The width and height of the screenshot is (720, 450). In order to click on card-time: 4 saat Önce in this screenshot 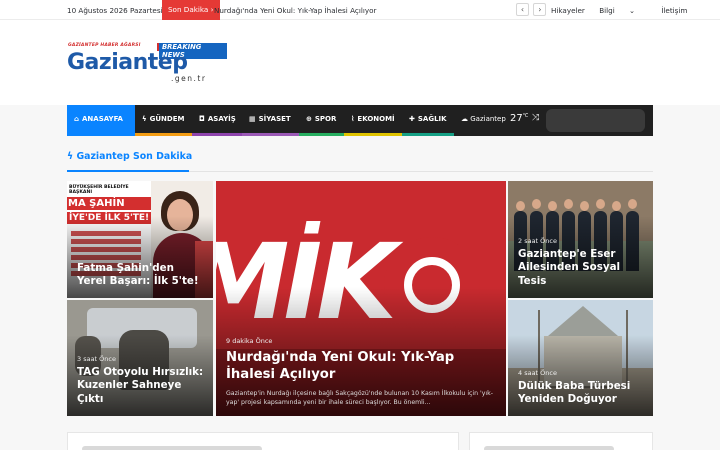, I will do `click(537, 373)`.